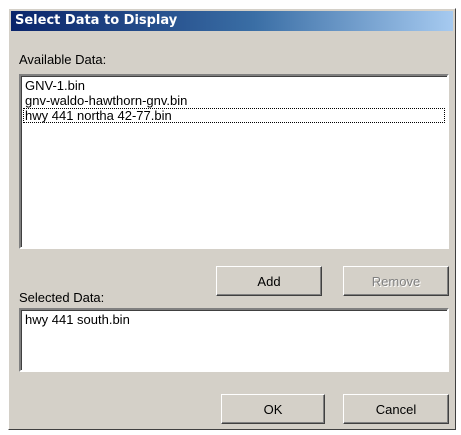  What do you see at coordinates (63, 59) in the screenshot?
I see `available-data-label: Available Data:` at bounding box center [63, 59].